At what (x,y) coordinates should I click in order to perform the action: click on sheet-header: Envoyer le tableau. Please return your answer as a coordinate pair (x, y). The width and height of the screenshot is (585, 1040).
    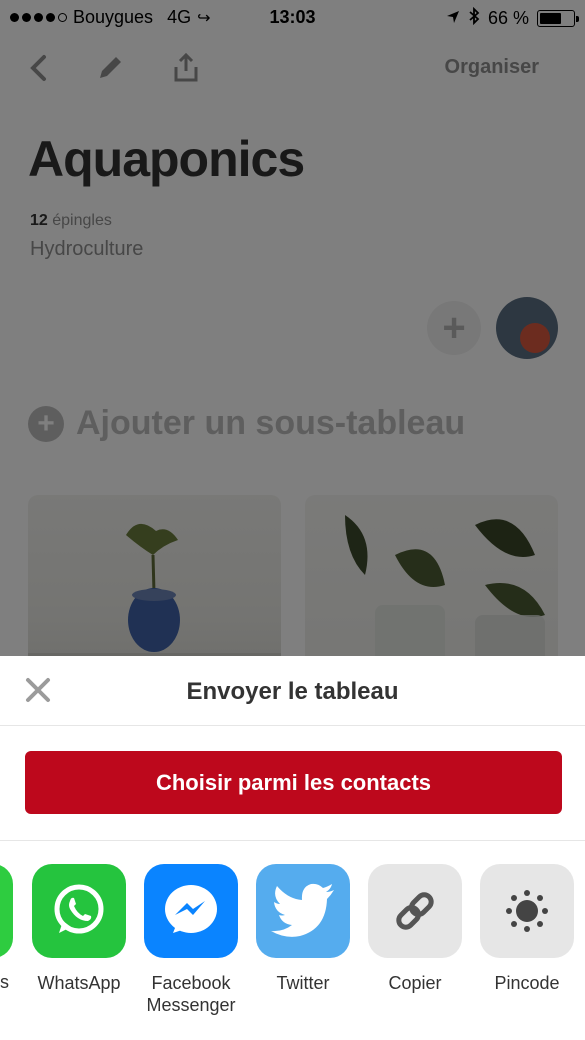
    Looking at the image, I should click on (292, 691).